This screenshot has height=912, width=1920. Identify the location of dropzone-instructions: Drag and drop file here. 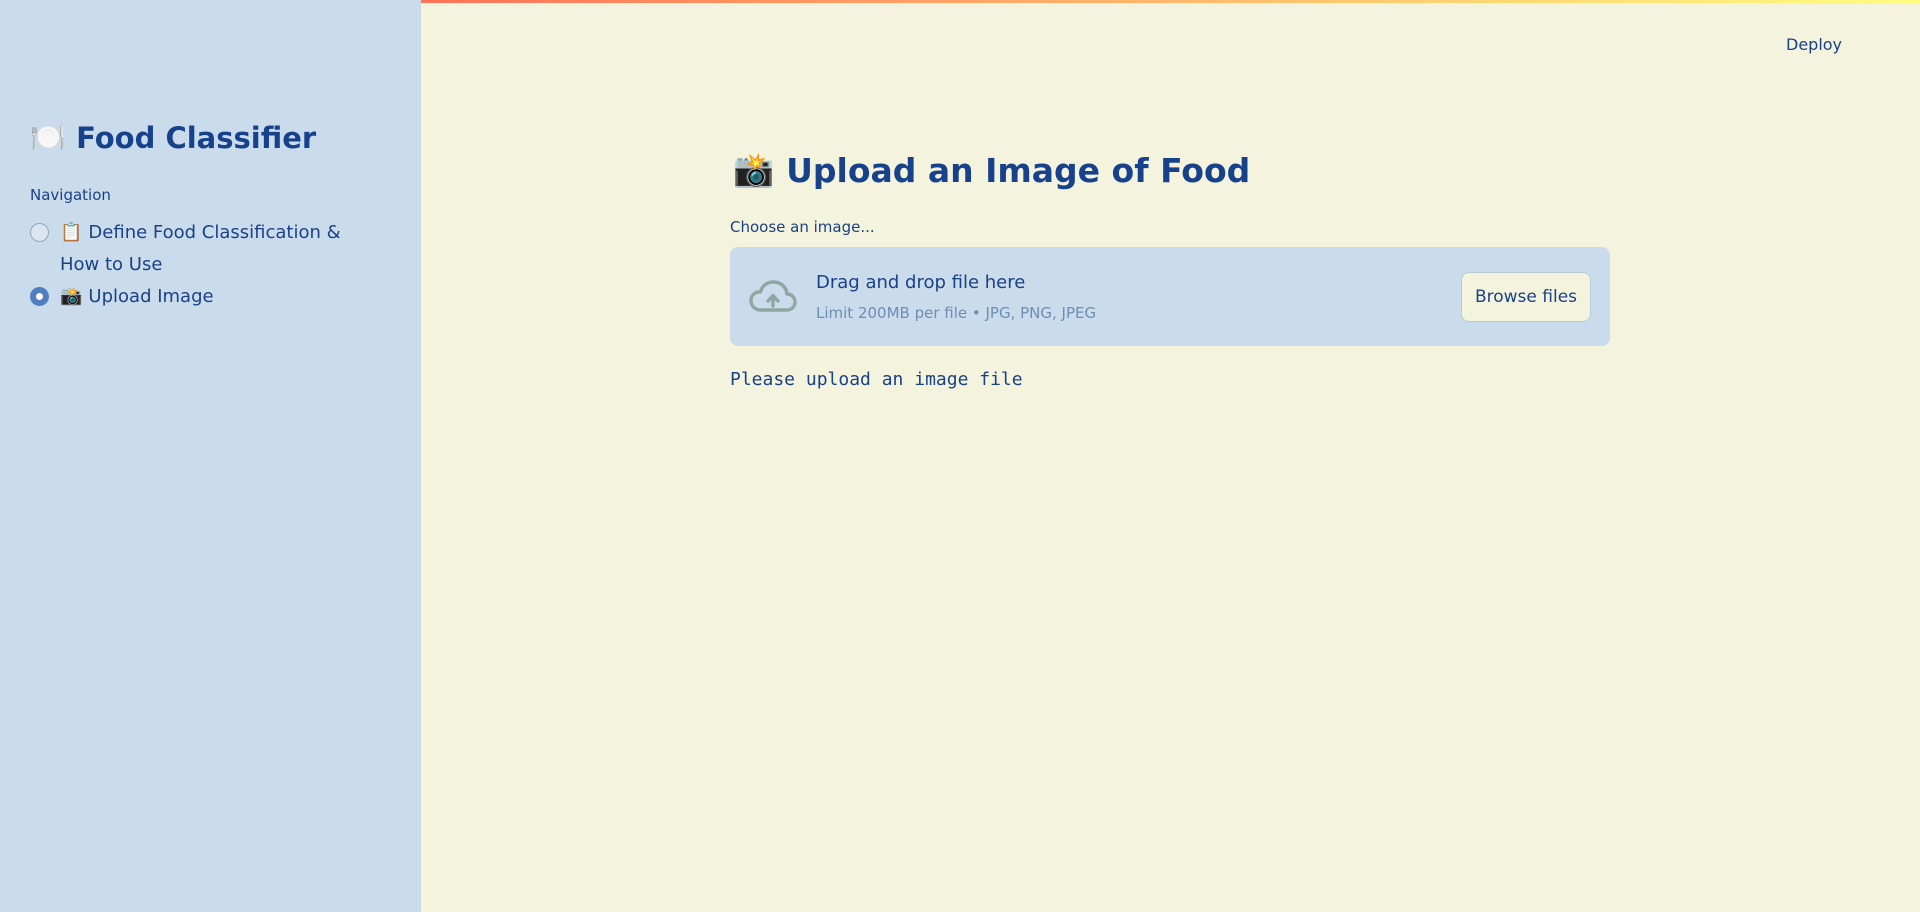
(921, 282).